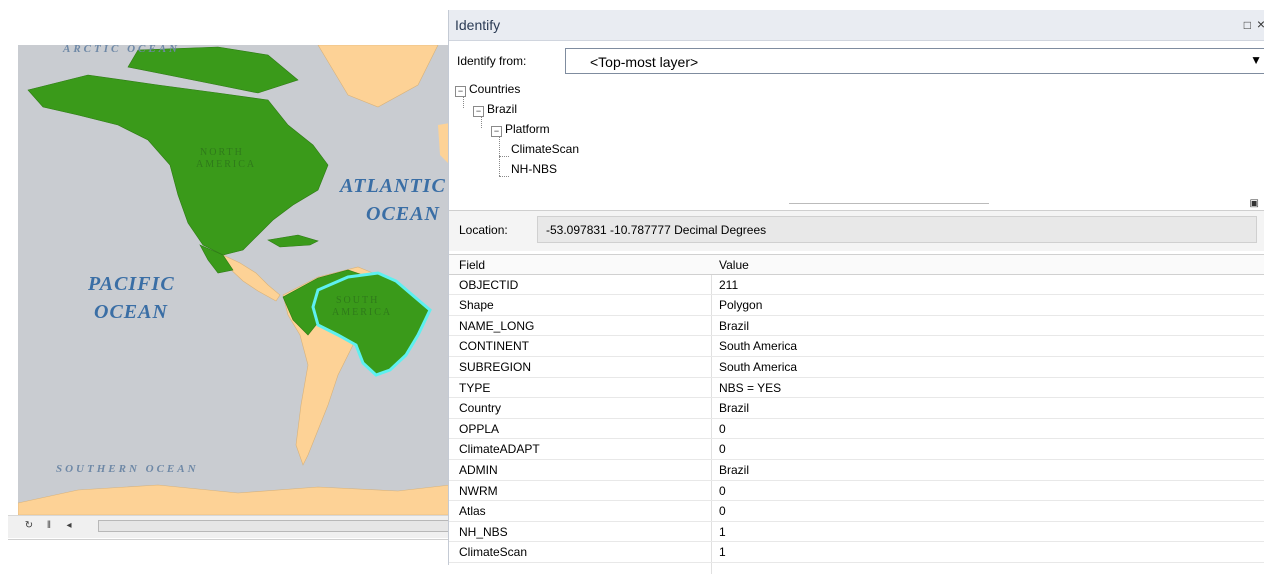 Image resolution: width=1264 pixels, height=574 pixels. What do you see at coordinates (127, 469) in the screenshot?
I see `southern-ocean-label: SOUTHERN OCEAN` at bounding box center [127, 469].